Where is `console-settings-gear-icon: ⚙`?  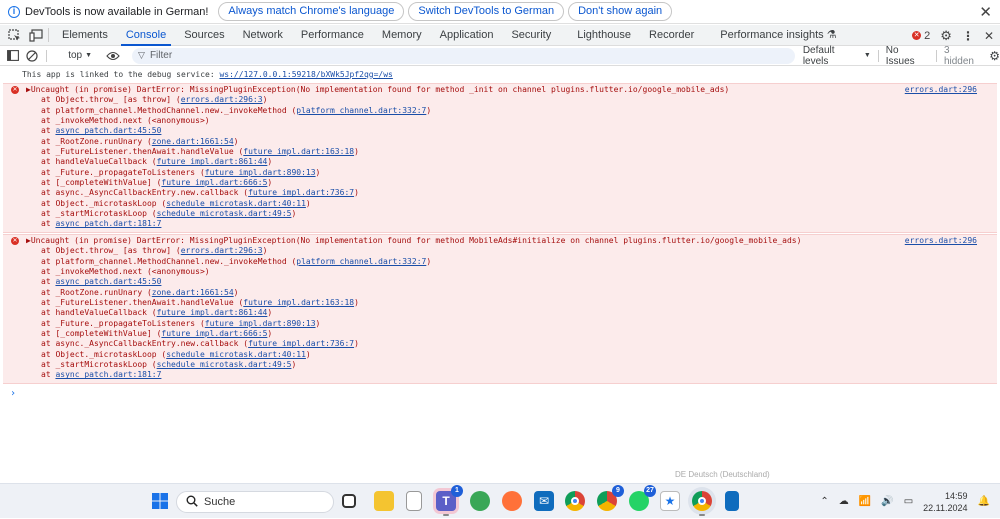 console-settings-gear-icon: ⚙ is located at coordinates (994, 56).